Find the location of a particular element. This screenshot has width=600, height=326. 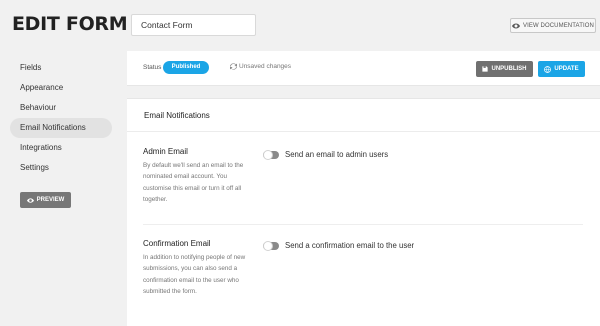

status-badge: Published is located at coordinates (186, 67).